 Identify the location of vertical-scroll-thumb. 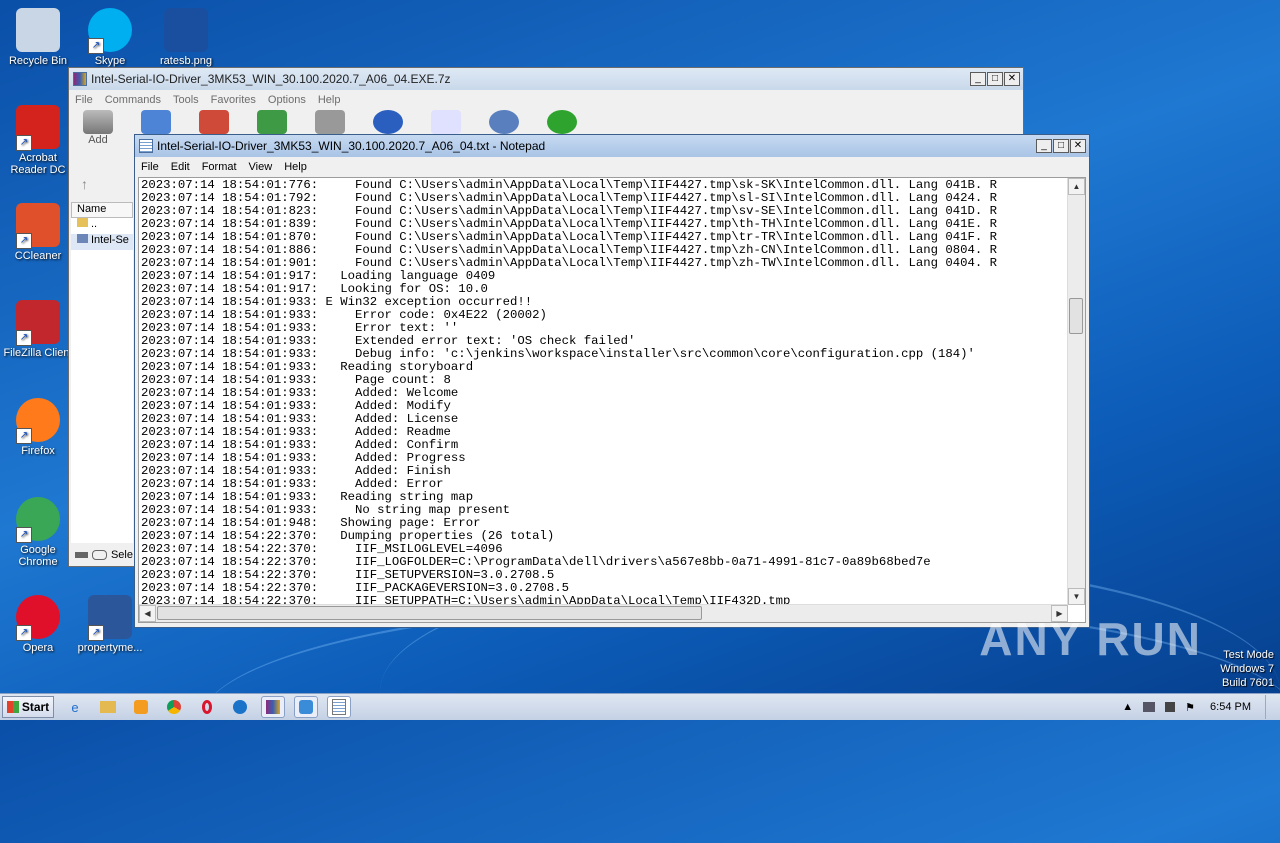
(1076, 316).